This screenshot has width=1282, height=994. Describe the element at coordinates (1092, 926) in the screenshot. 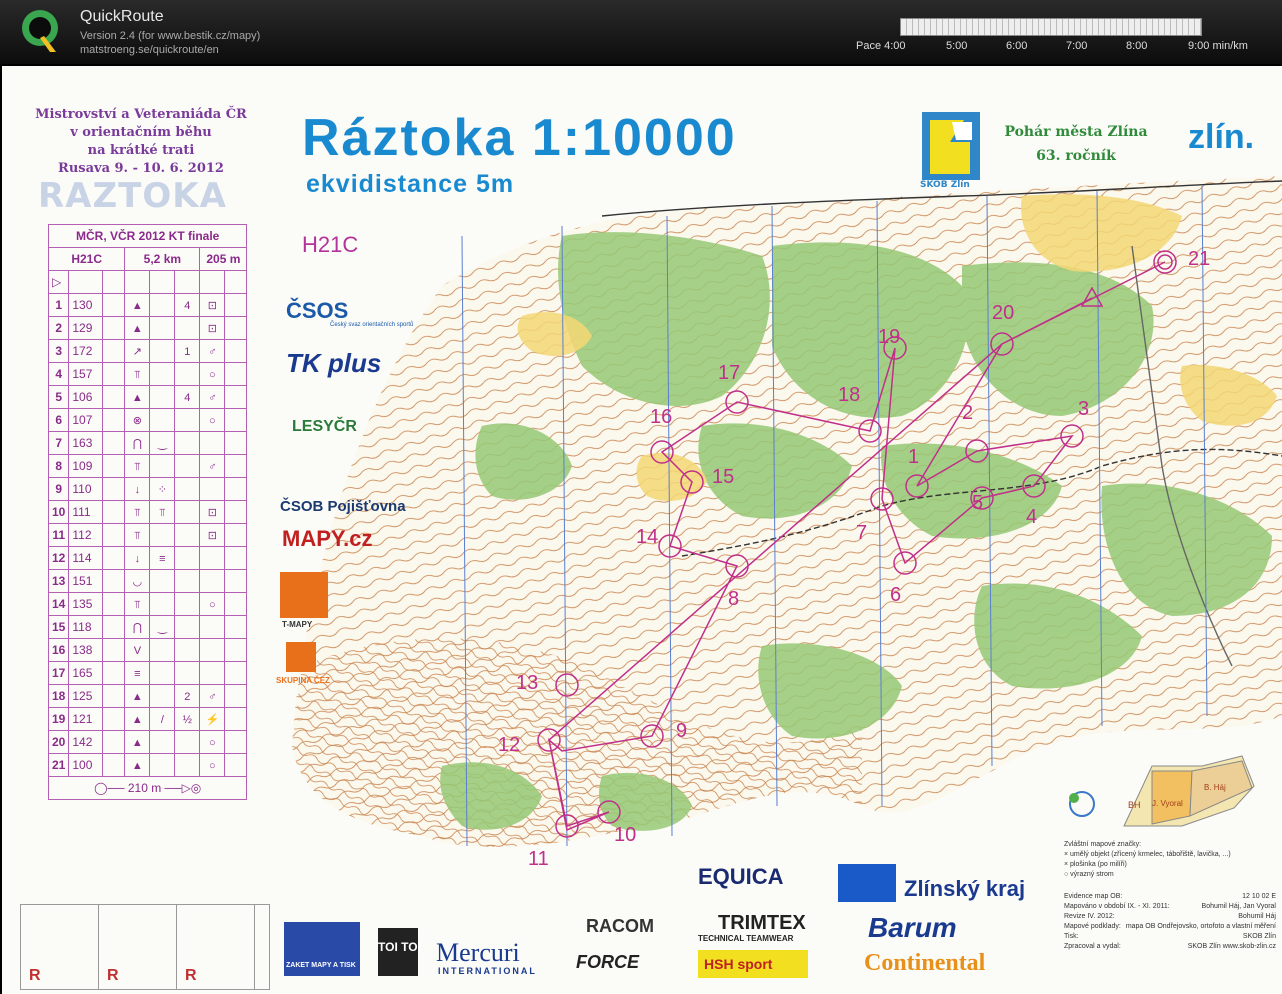

I see `info-key: Mapové podklady:` at that location.